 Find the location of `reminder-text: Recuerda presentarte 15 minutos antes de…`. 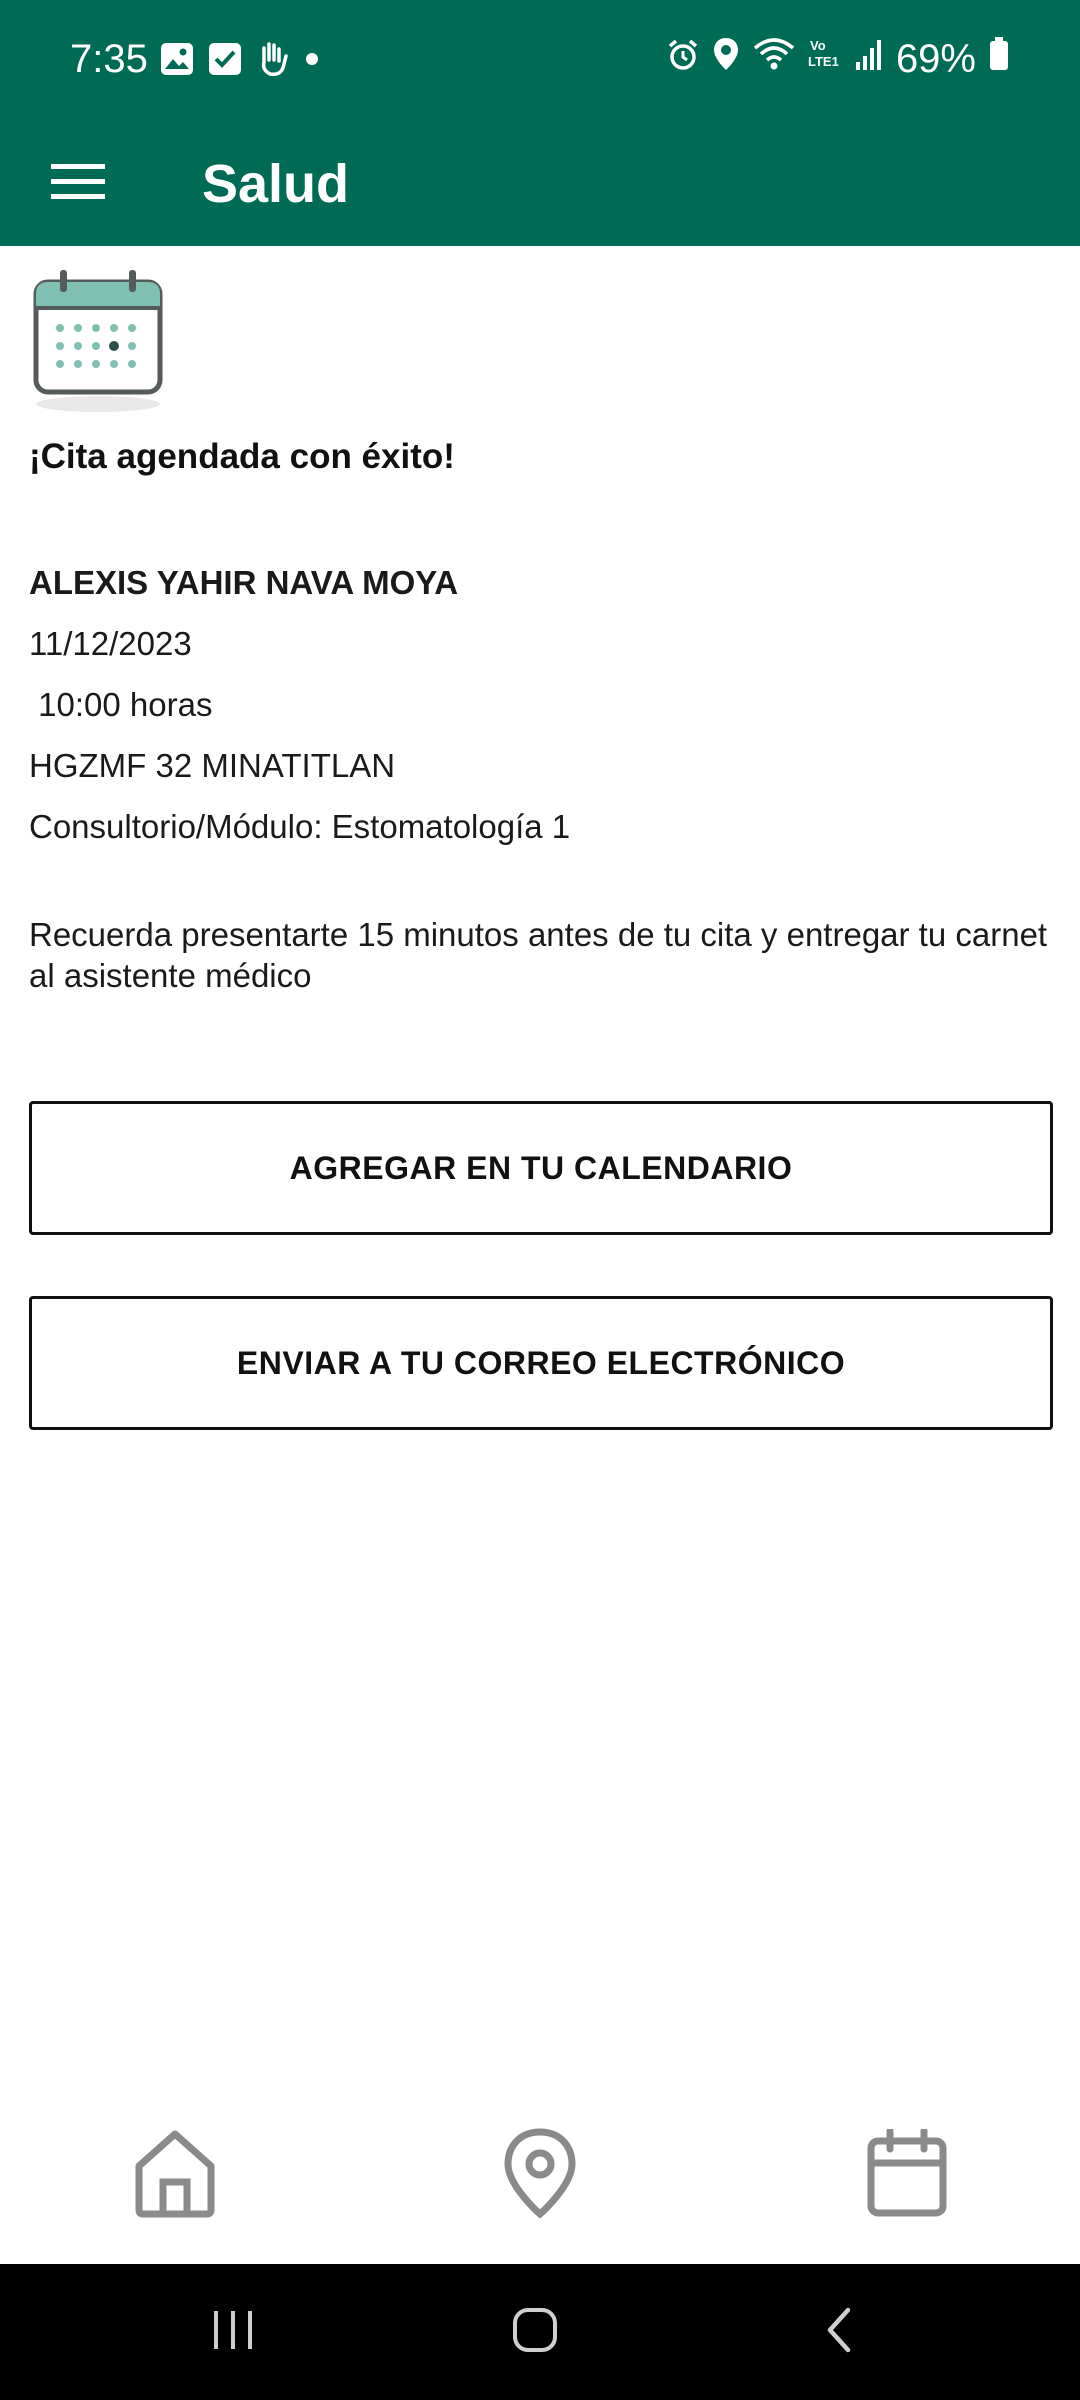

reminder-text: Recuerda presentarte 15 minutos antes de… is located at coordinates (538, 955).